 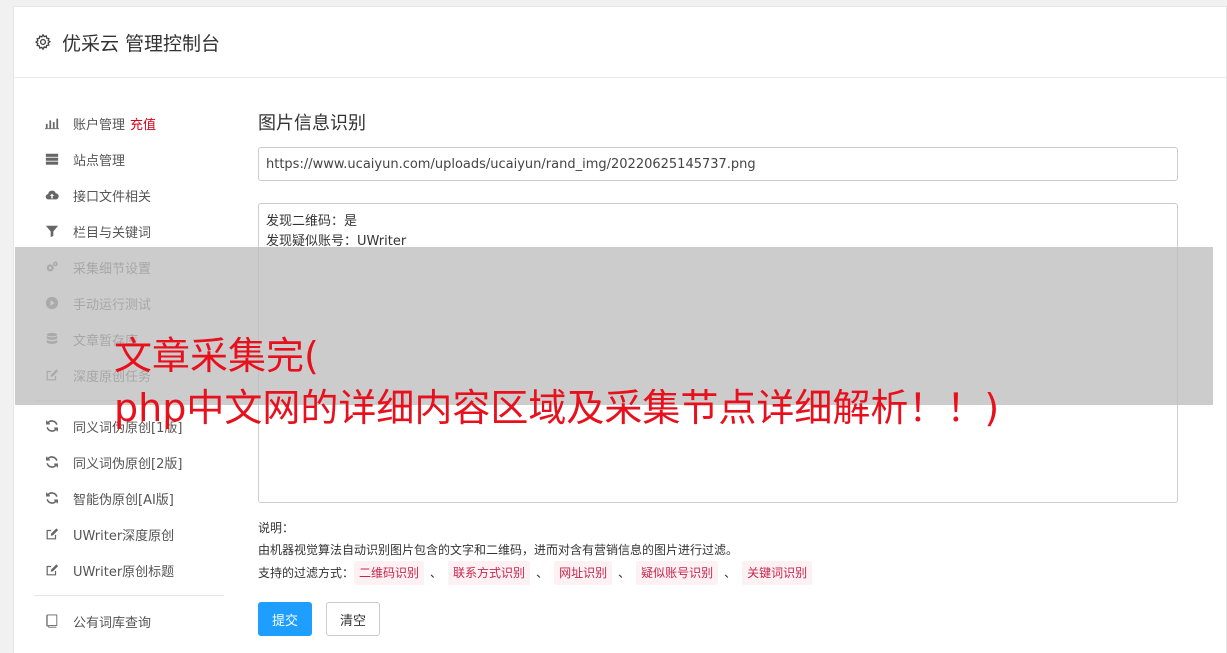 I want to click on filter-tags: 二维码识别、联系方式识别、网址识别、疑似账号识别、关键词识别, so click(x=583, y=573).